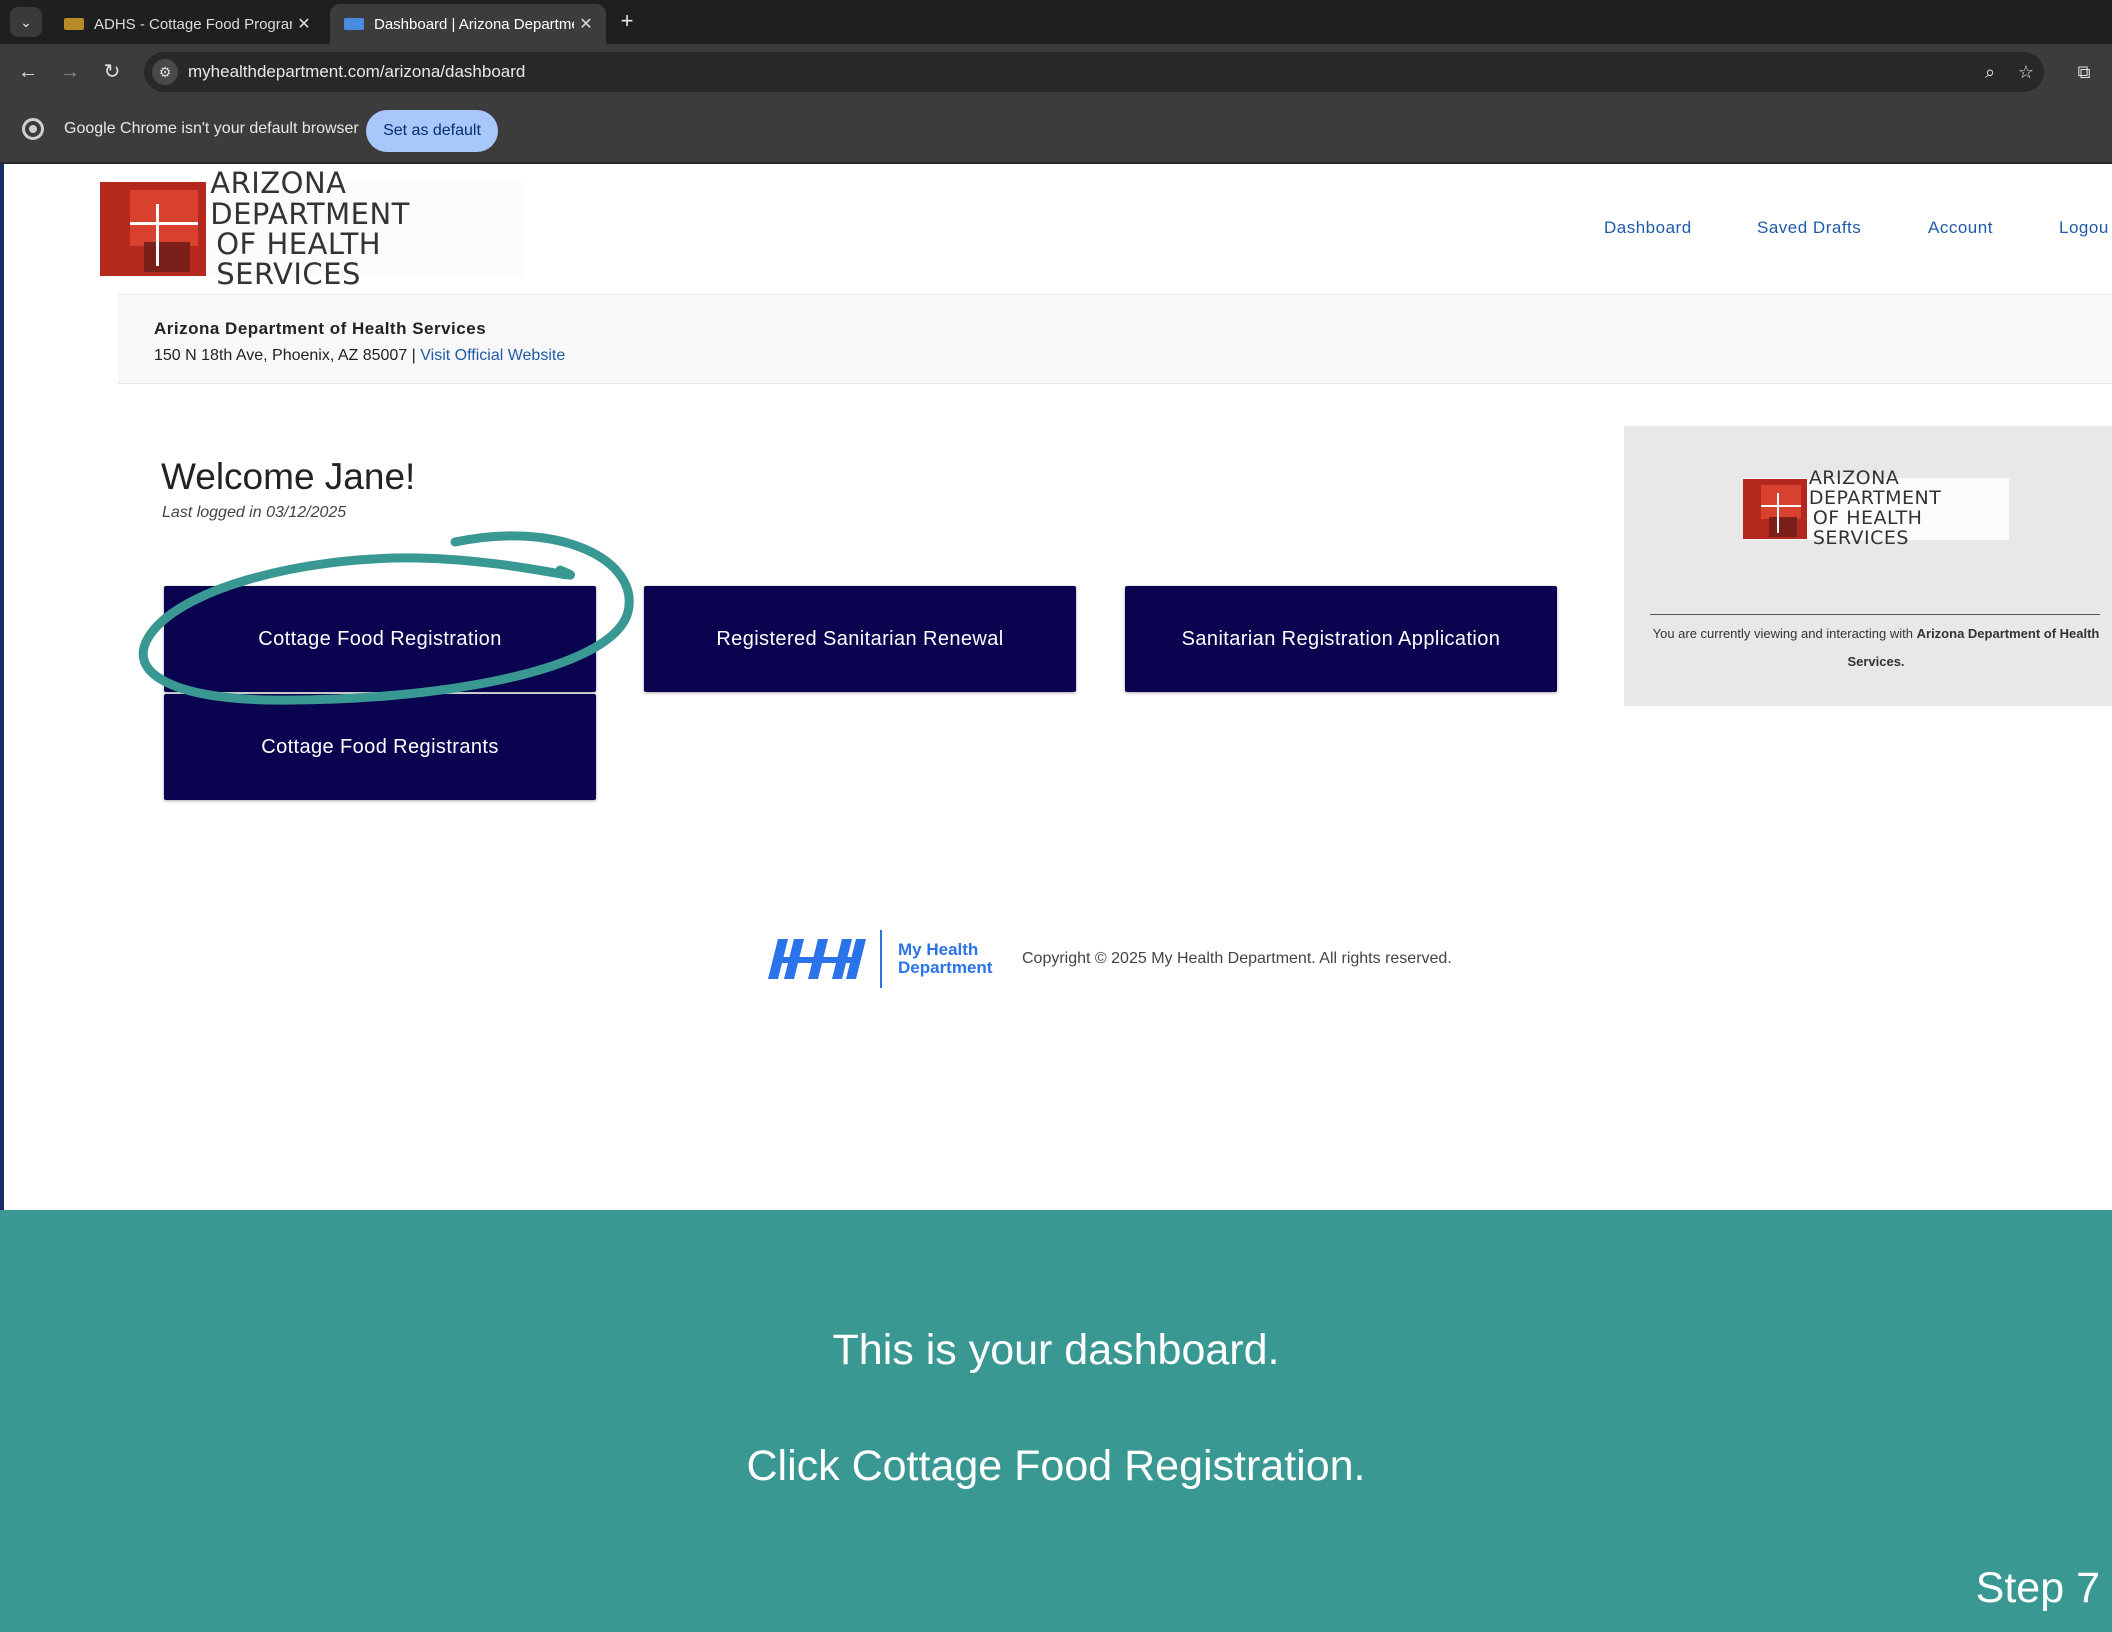 This screenshot has height=1632, width=2112. What do you see at coordinates (254, 512) in the screenshot?
I see `last-login-text: Last logged in 03/12/2025` at bounding box center [254, 512].